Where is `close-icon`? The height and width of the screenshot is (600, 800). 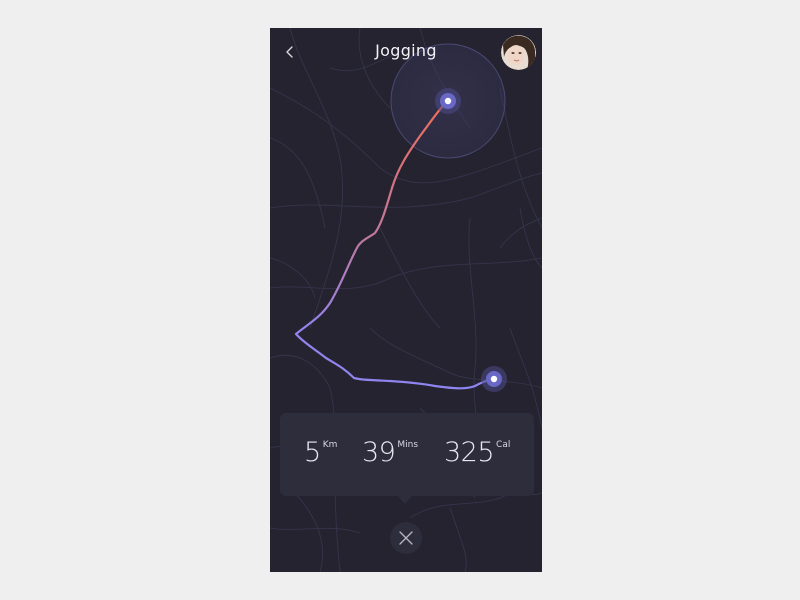
close-icon is located at coordinates (406, 538).